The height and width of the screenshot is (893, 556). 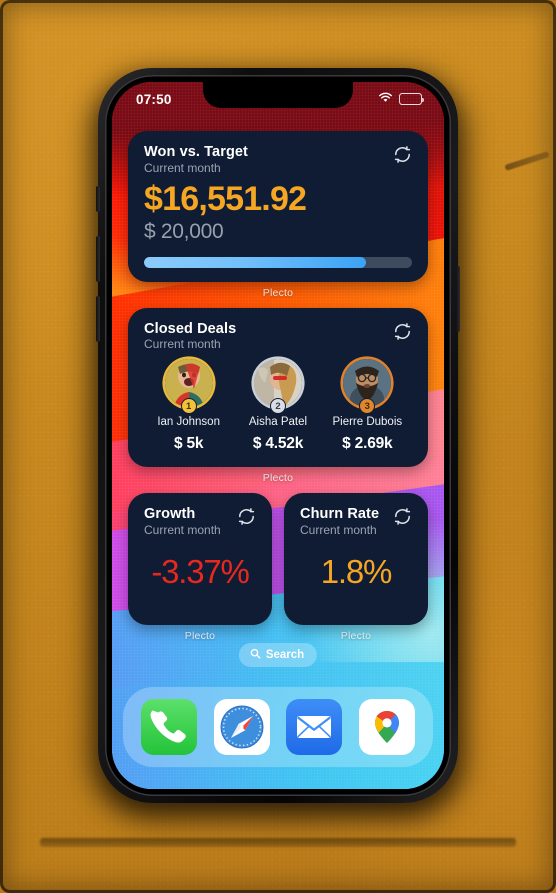 I want to click on target-value: $ 20,000, so click(x=184, y=231).